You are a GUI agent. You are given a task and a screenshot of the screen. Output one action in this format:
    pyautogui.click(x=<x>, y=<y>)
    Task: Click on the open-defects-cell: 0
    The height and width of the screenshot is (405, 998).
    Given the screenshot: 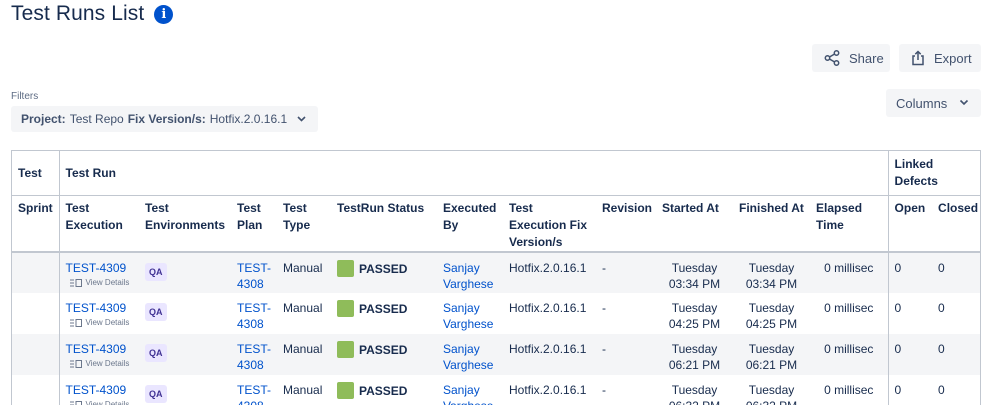 What is the action you would take?
    pyautogui.click(x=910, y=354)
    